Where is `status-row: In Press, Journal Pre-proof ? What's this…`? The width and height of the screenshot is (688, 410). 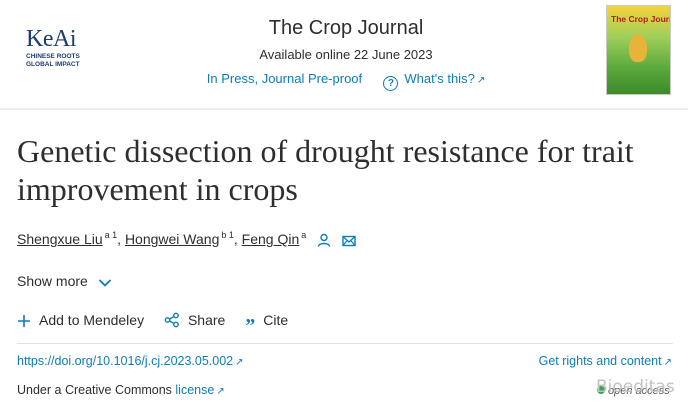
status-row: In Press, Journal Pre-proof ? What's this… is located at coordinates (346, 81).